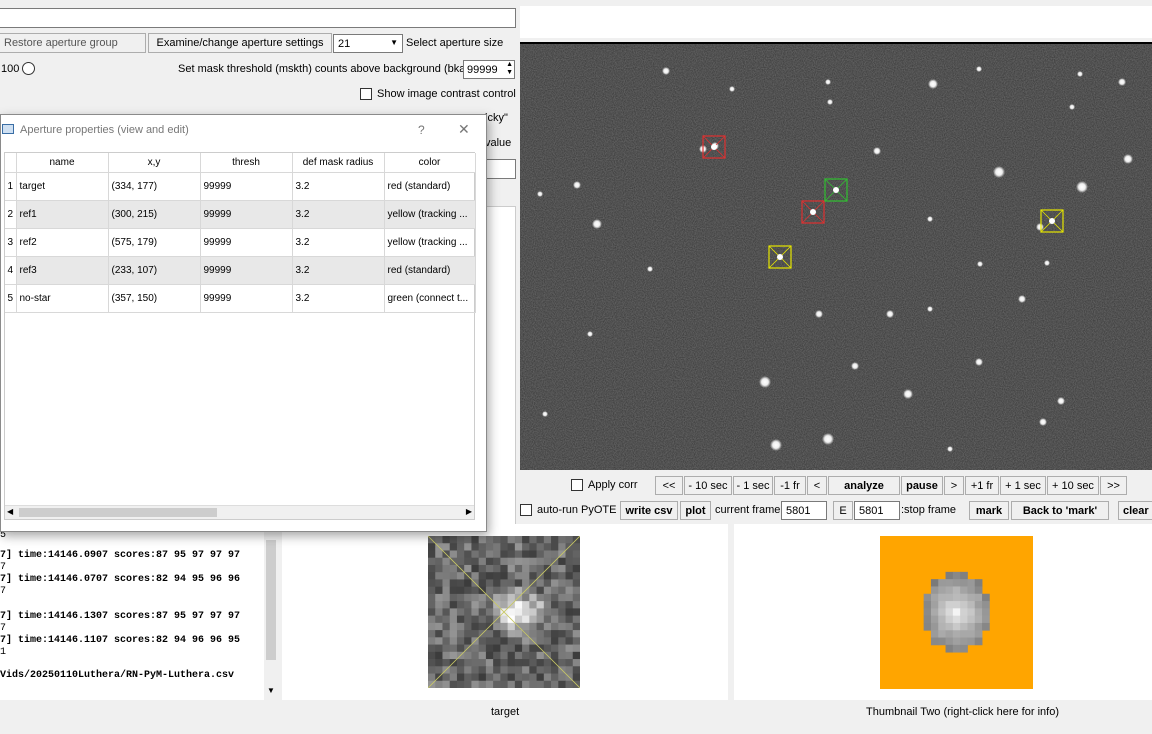 Image resolution: width=1152 pixels, height=734 pixels. What do you see at coordinates (271, 600) in the screenshot?
I see `log-scroll-thumb` at bounding box center [271, 600].